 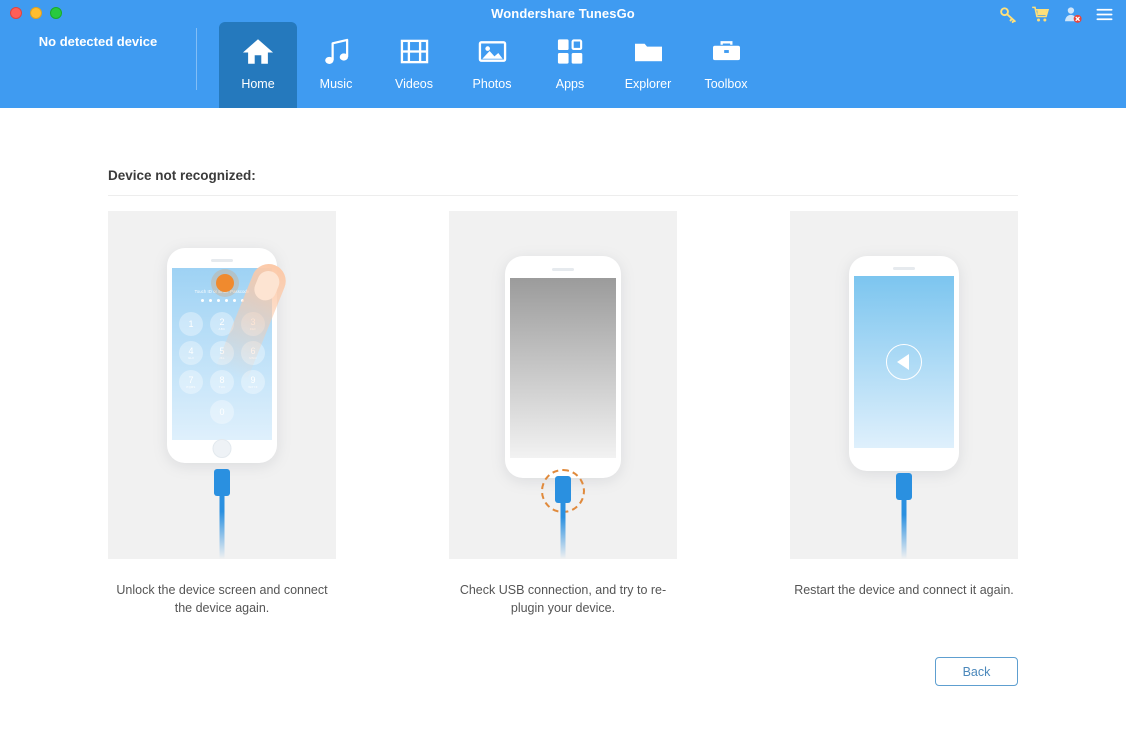 I want to click on folder-icon, so click(x=648, y=51).